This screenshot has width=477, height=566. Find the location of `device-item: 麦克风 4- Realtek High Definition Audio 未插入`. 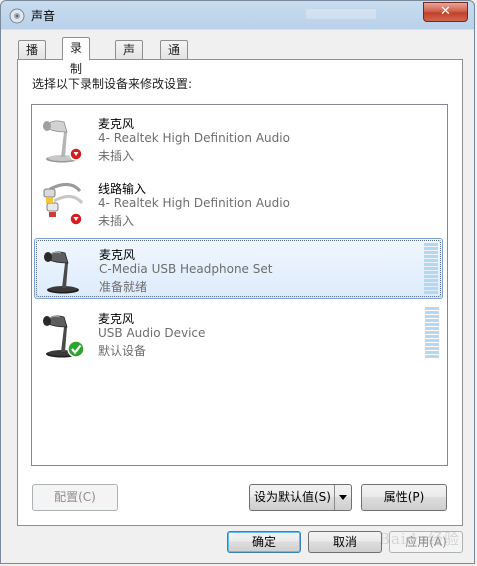

device-item: 麦克风 4- Realtek High Definition Audio 未插入 is located at coordinates (238, 138).